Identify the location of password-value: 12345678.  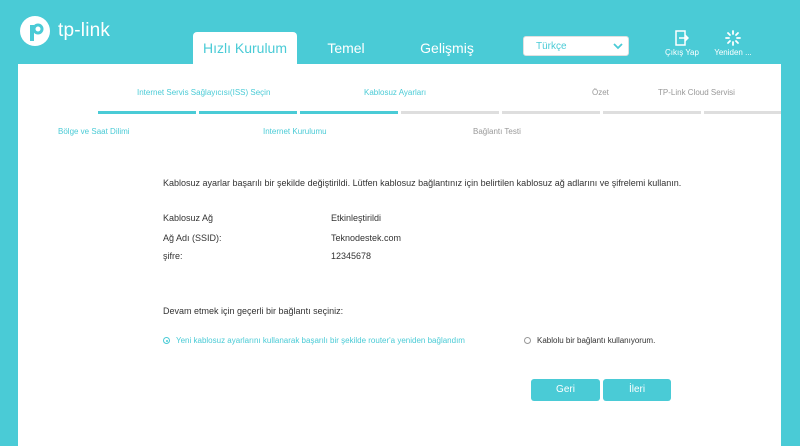
(351, 256).